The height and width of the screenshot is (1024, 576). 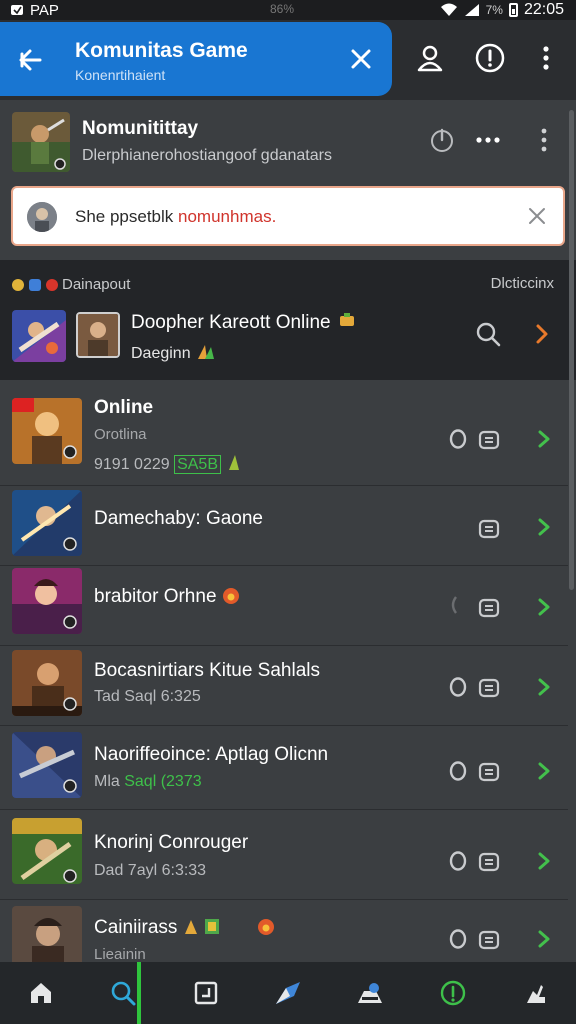 What do you see at coordinates (571, 350) in the screenshot?
I see `scrollbar` at bounding box center [571, 350].